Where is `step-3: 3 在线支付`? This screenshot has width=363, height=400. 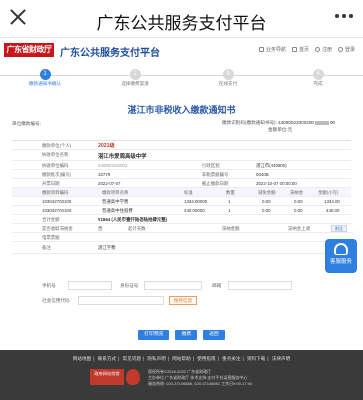
step-3: 3 在线支付 is located at coordinates (228, 78).